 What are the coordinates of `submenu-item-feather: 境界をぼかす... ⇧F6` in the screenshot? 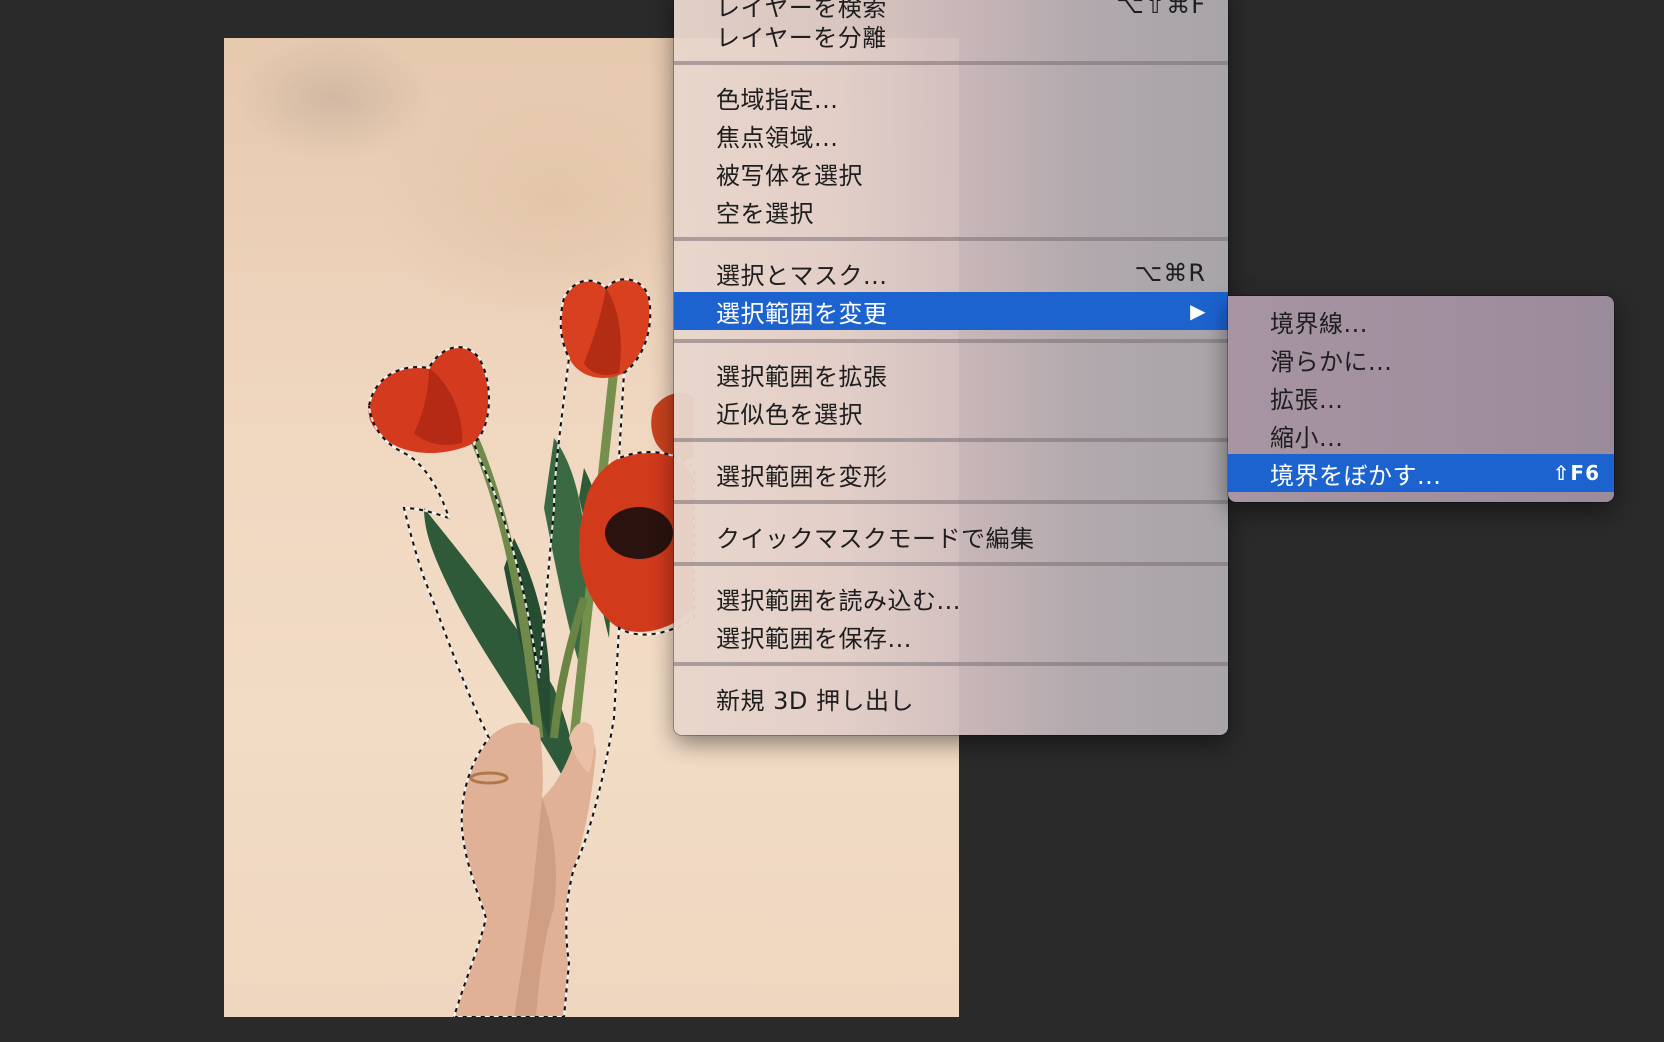 It's located at (1421, 473).